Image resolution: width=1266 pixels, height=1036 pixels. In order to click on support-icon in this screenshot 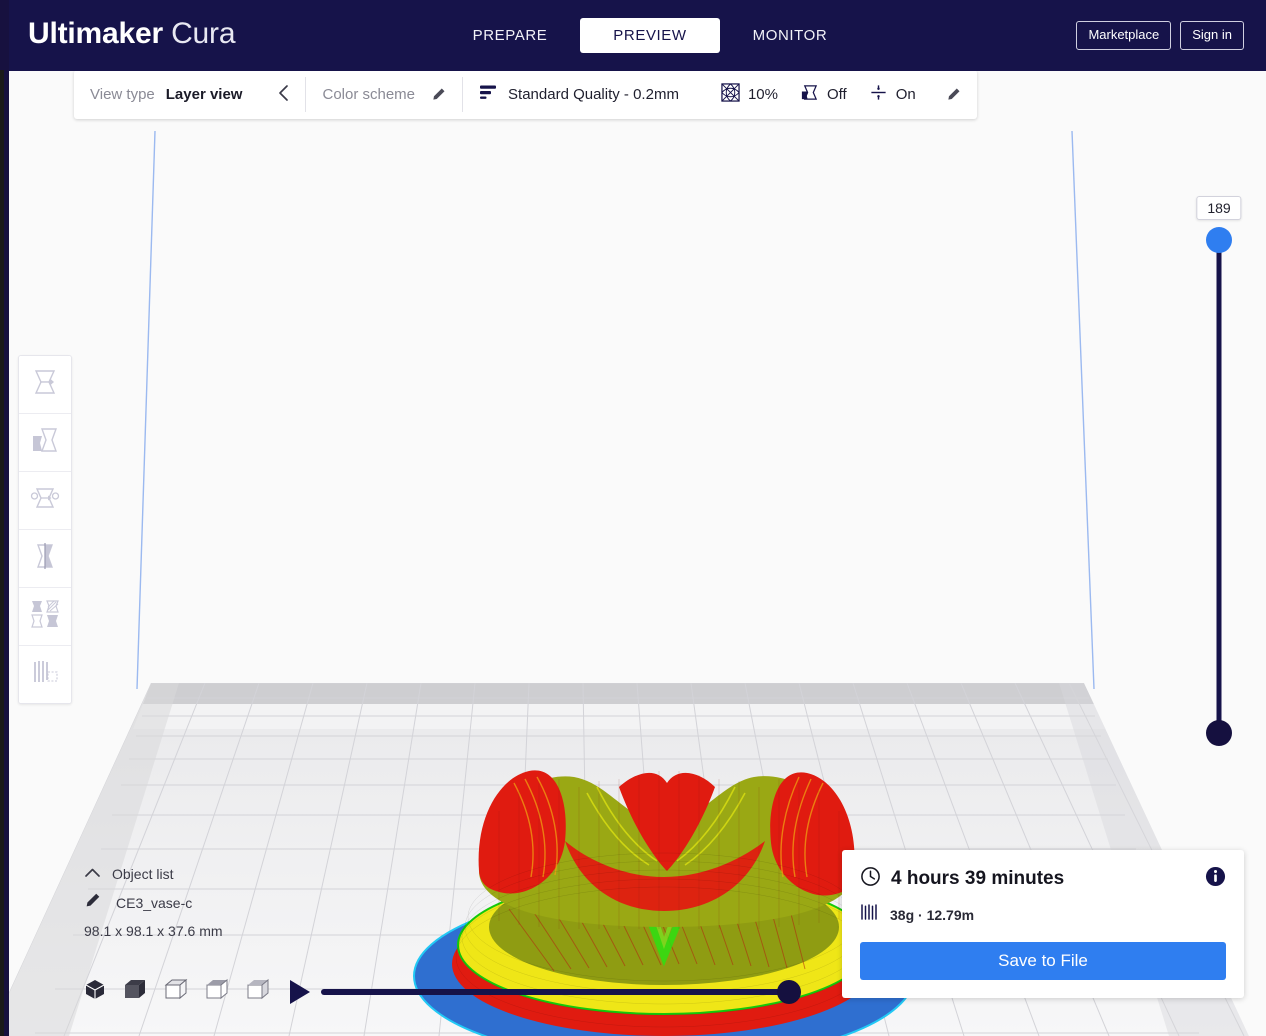, I will do `click(809, 95)`.